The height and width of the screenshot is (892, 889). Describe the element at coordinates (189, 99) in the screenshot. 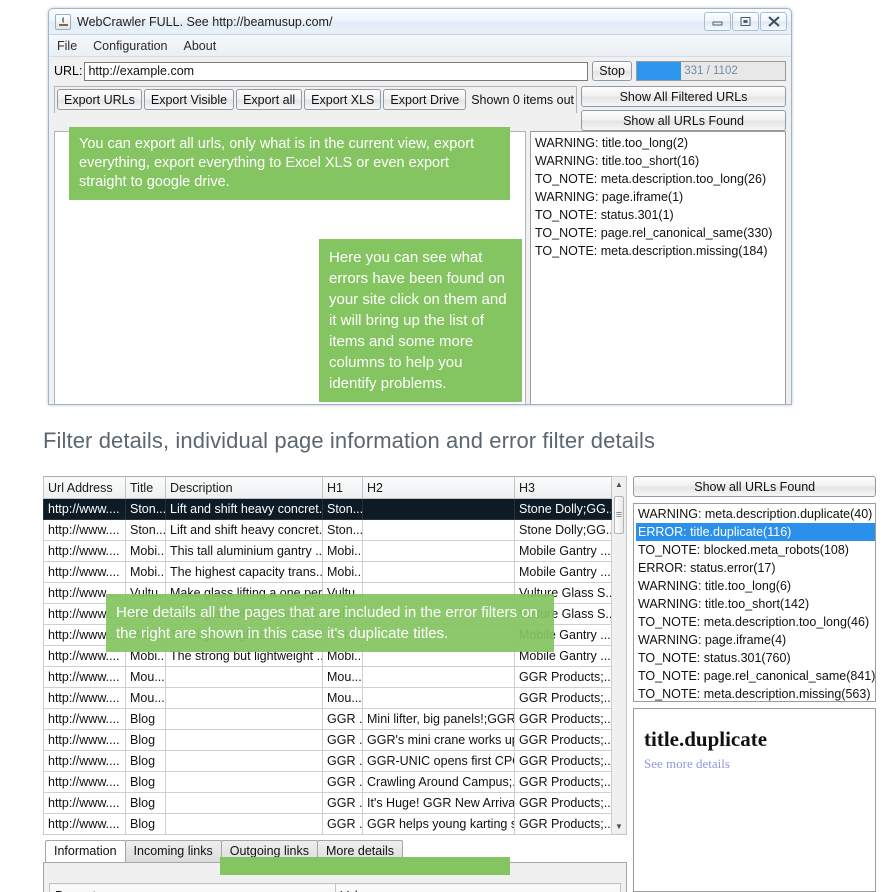

I see `export-visible-button: Export Visible` at that location.